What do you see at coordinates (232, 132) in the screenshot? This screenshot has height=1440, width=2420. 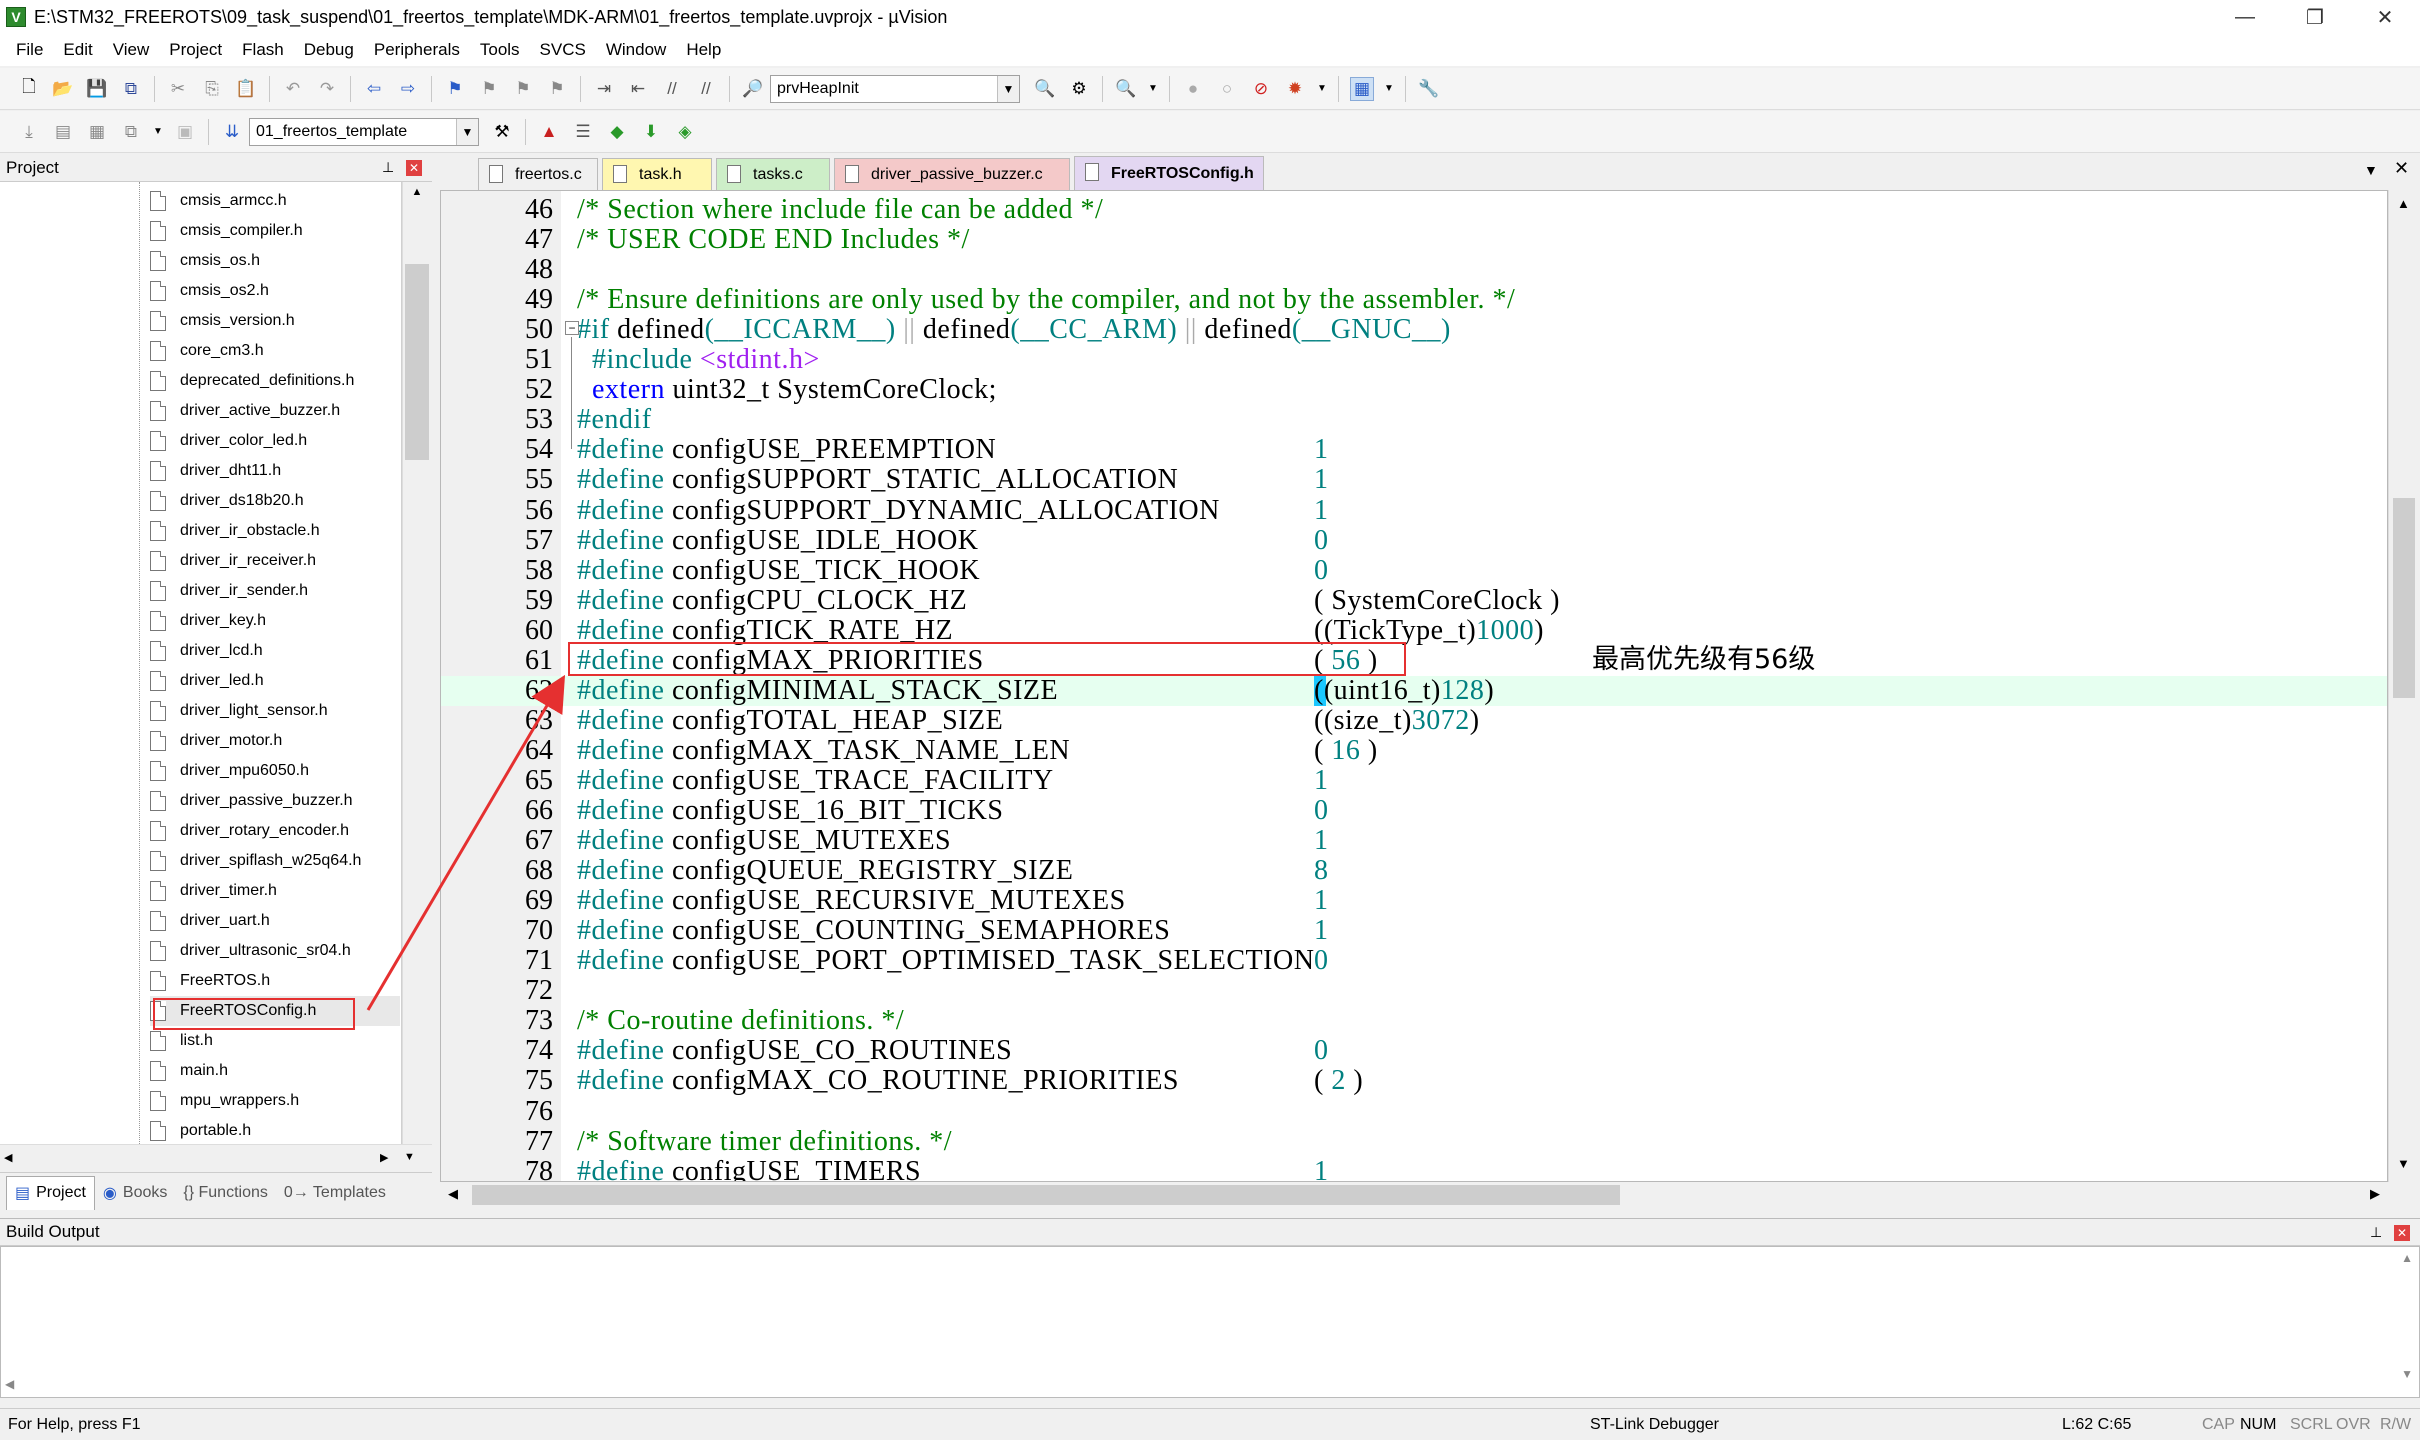 I see `download-load-icon: ⇊` at bounding box center [232, 132].